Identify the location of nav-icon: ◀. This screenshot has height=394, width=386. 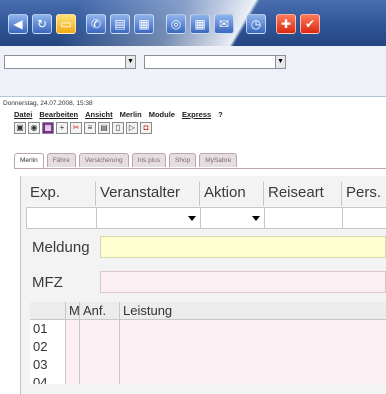
(18, 24).